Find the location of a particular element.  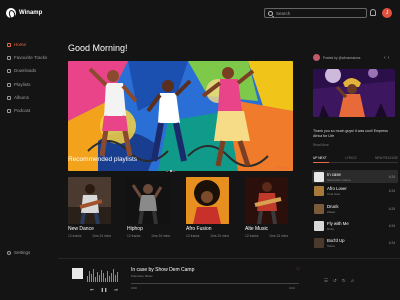

app-logo: Winamp is located at coordinates (24, 13).